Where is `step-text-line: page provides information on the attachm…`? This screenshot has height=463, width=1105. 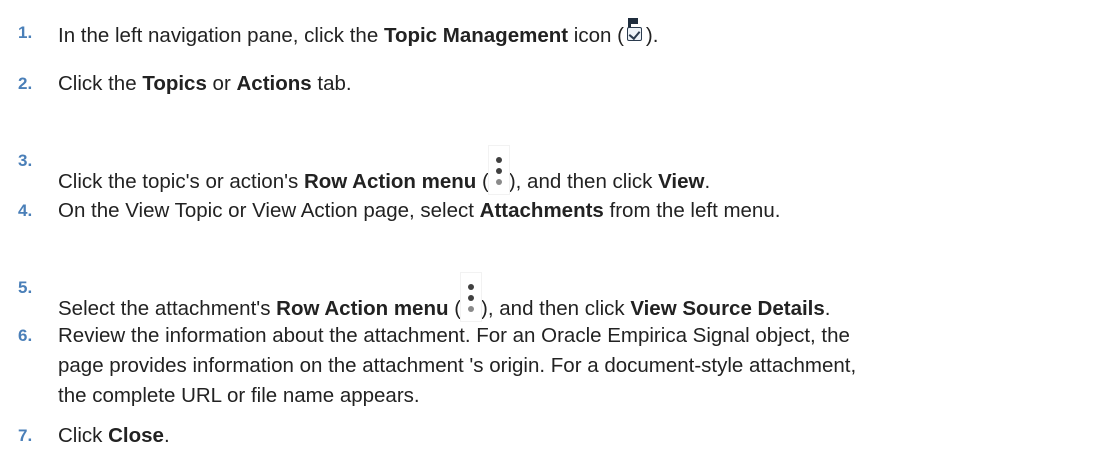 step-text-line: page provides information on the attachm… is located at coordinates (457, 365).